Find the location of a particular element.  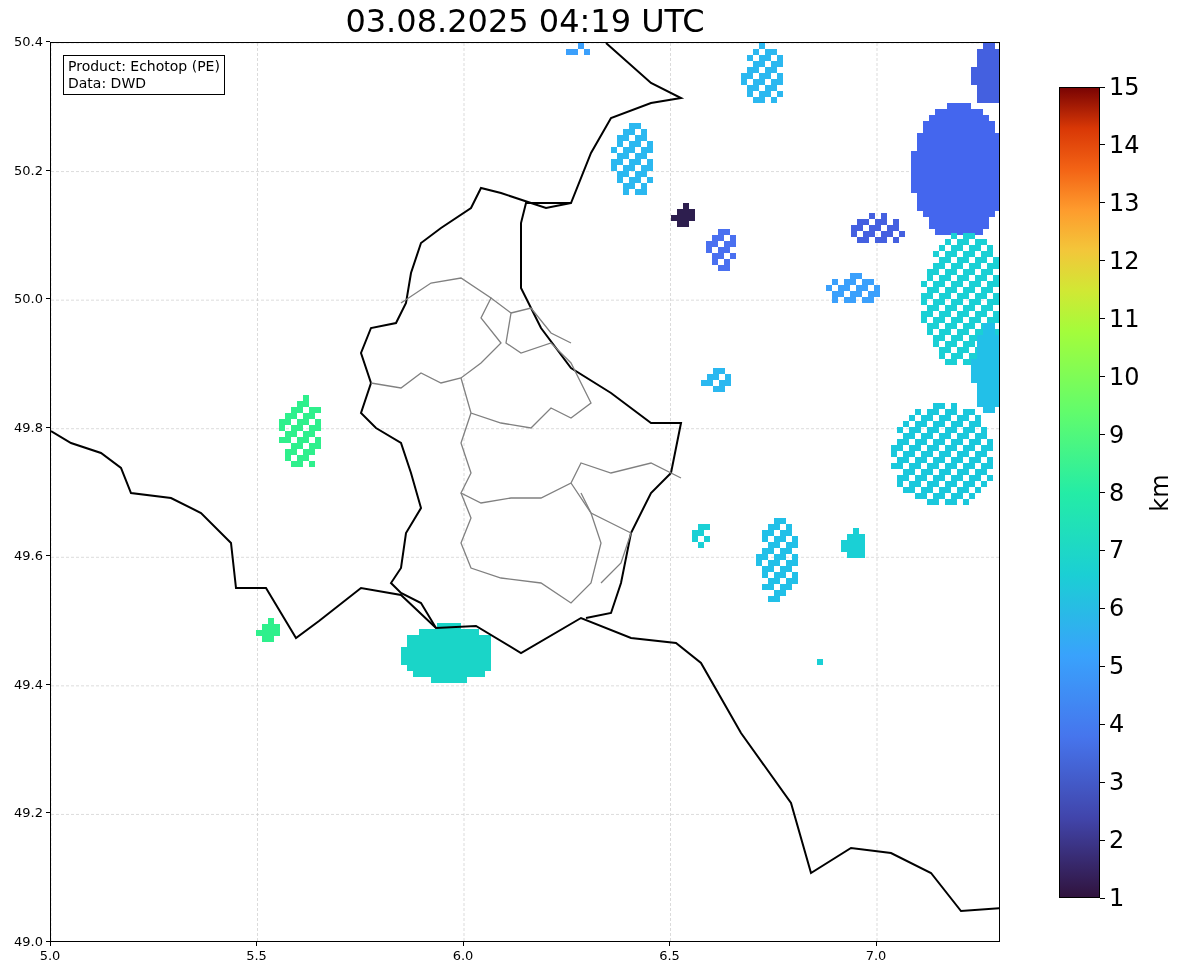

colorbar-tick-label: 4 is located at coordinates (1117, 724).